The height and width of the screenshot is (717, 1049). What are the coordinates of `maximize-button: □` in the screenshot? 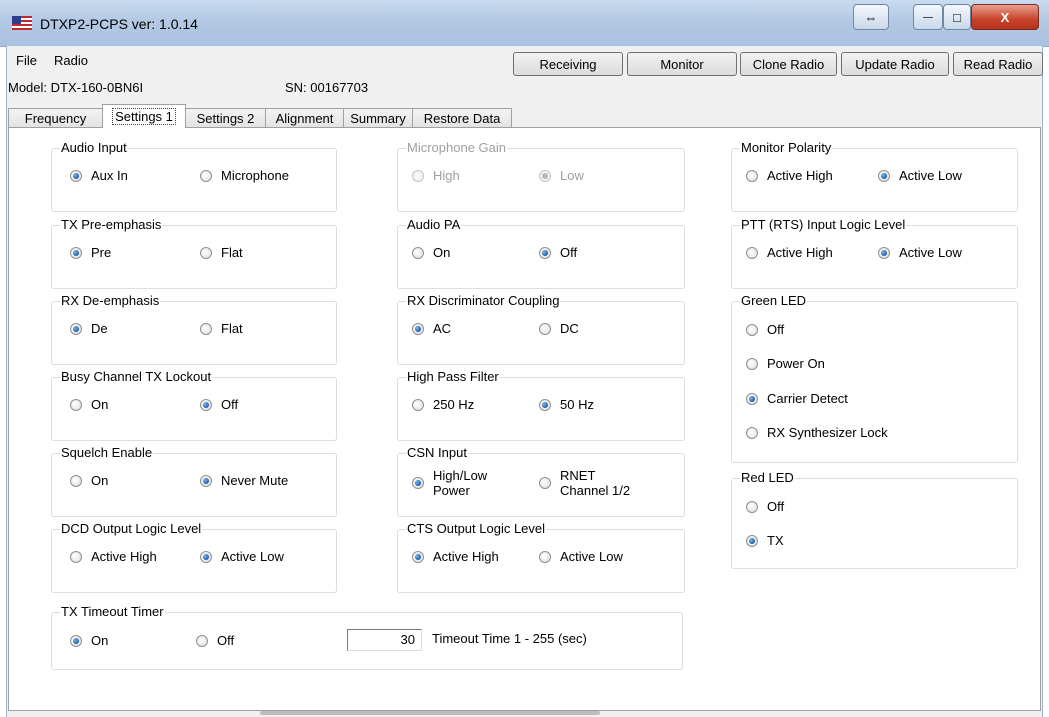 It's located at (957, 17).